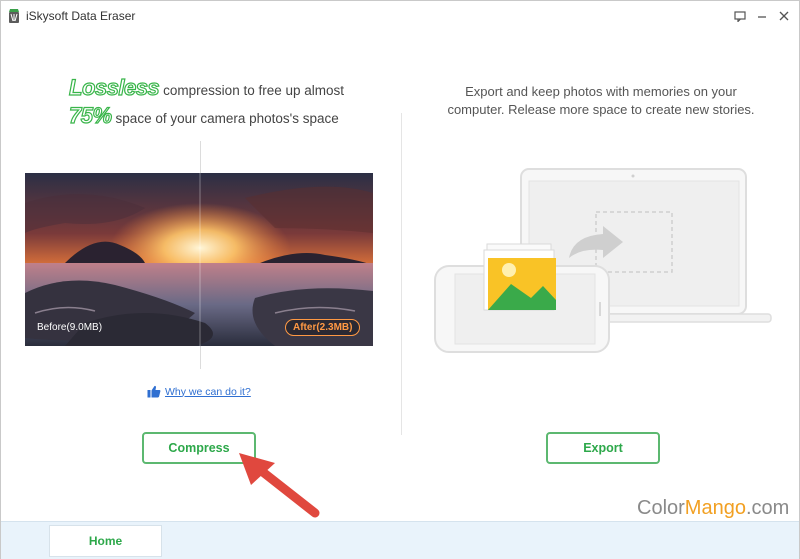 This screenshot has width=800, height=559. I want to click on headline-text-1: compression to free up almost, so click(254, 90).